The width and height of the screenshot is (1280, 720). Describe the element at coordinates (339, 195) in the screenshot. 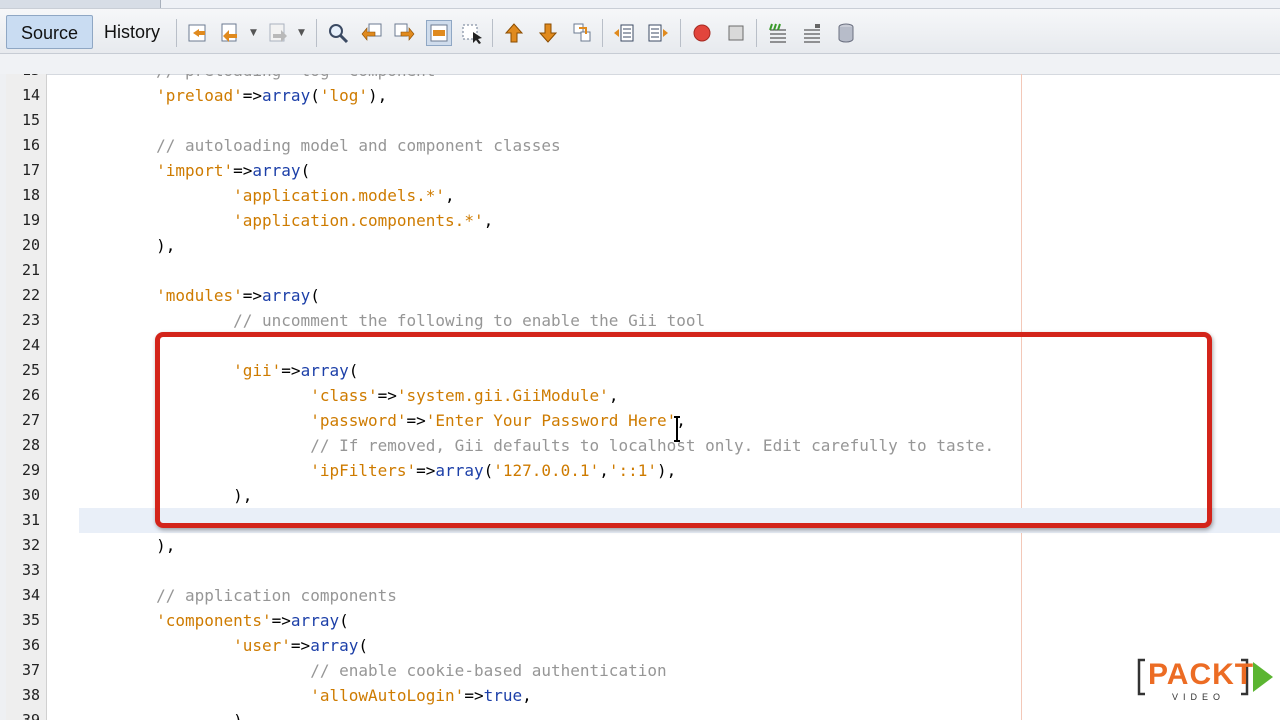

I see `code-string: 'application.models.*'` at that location.